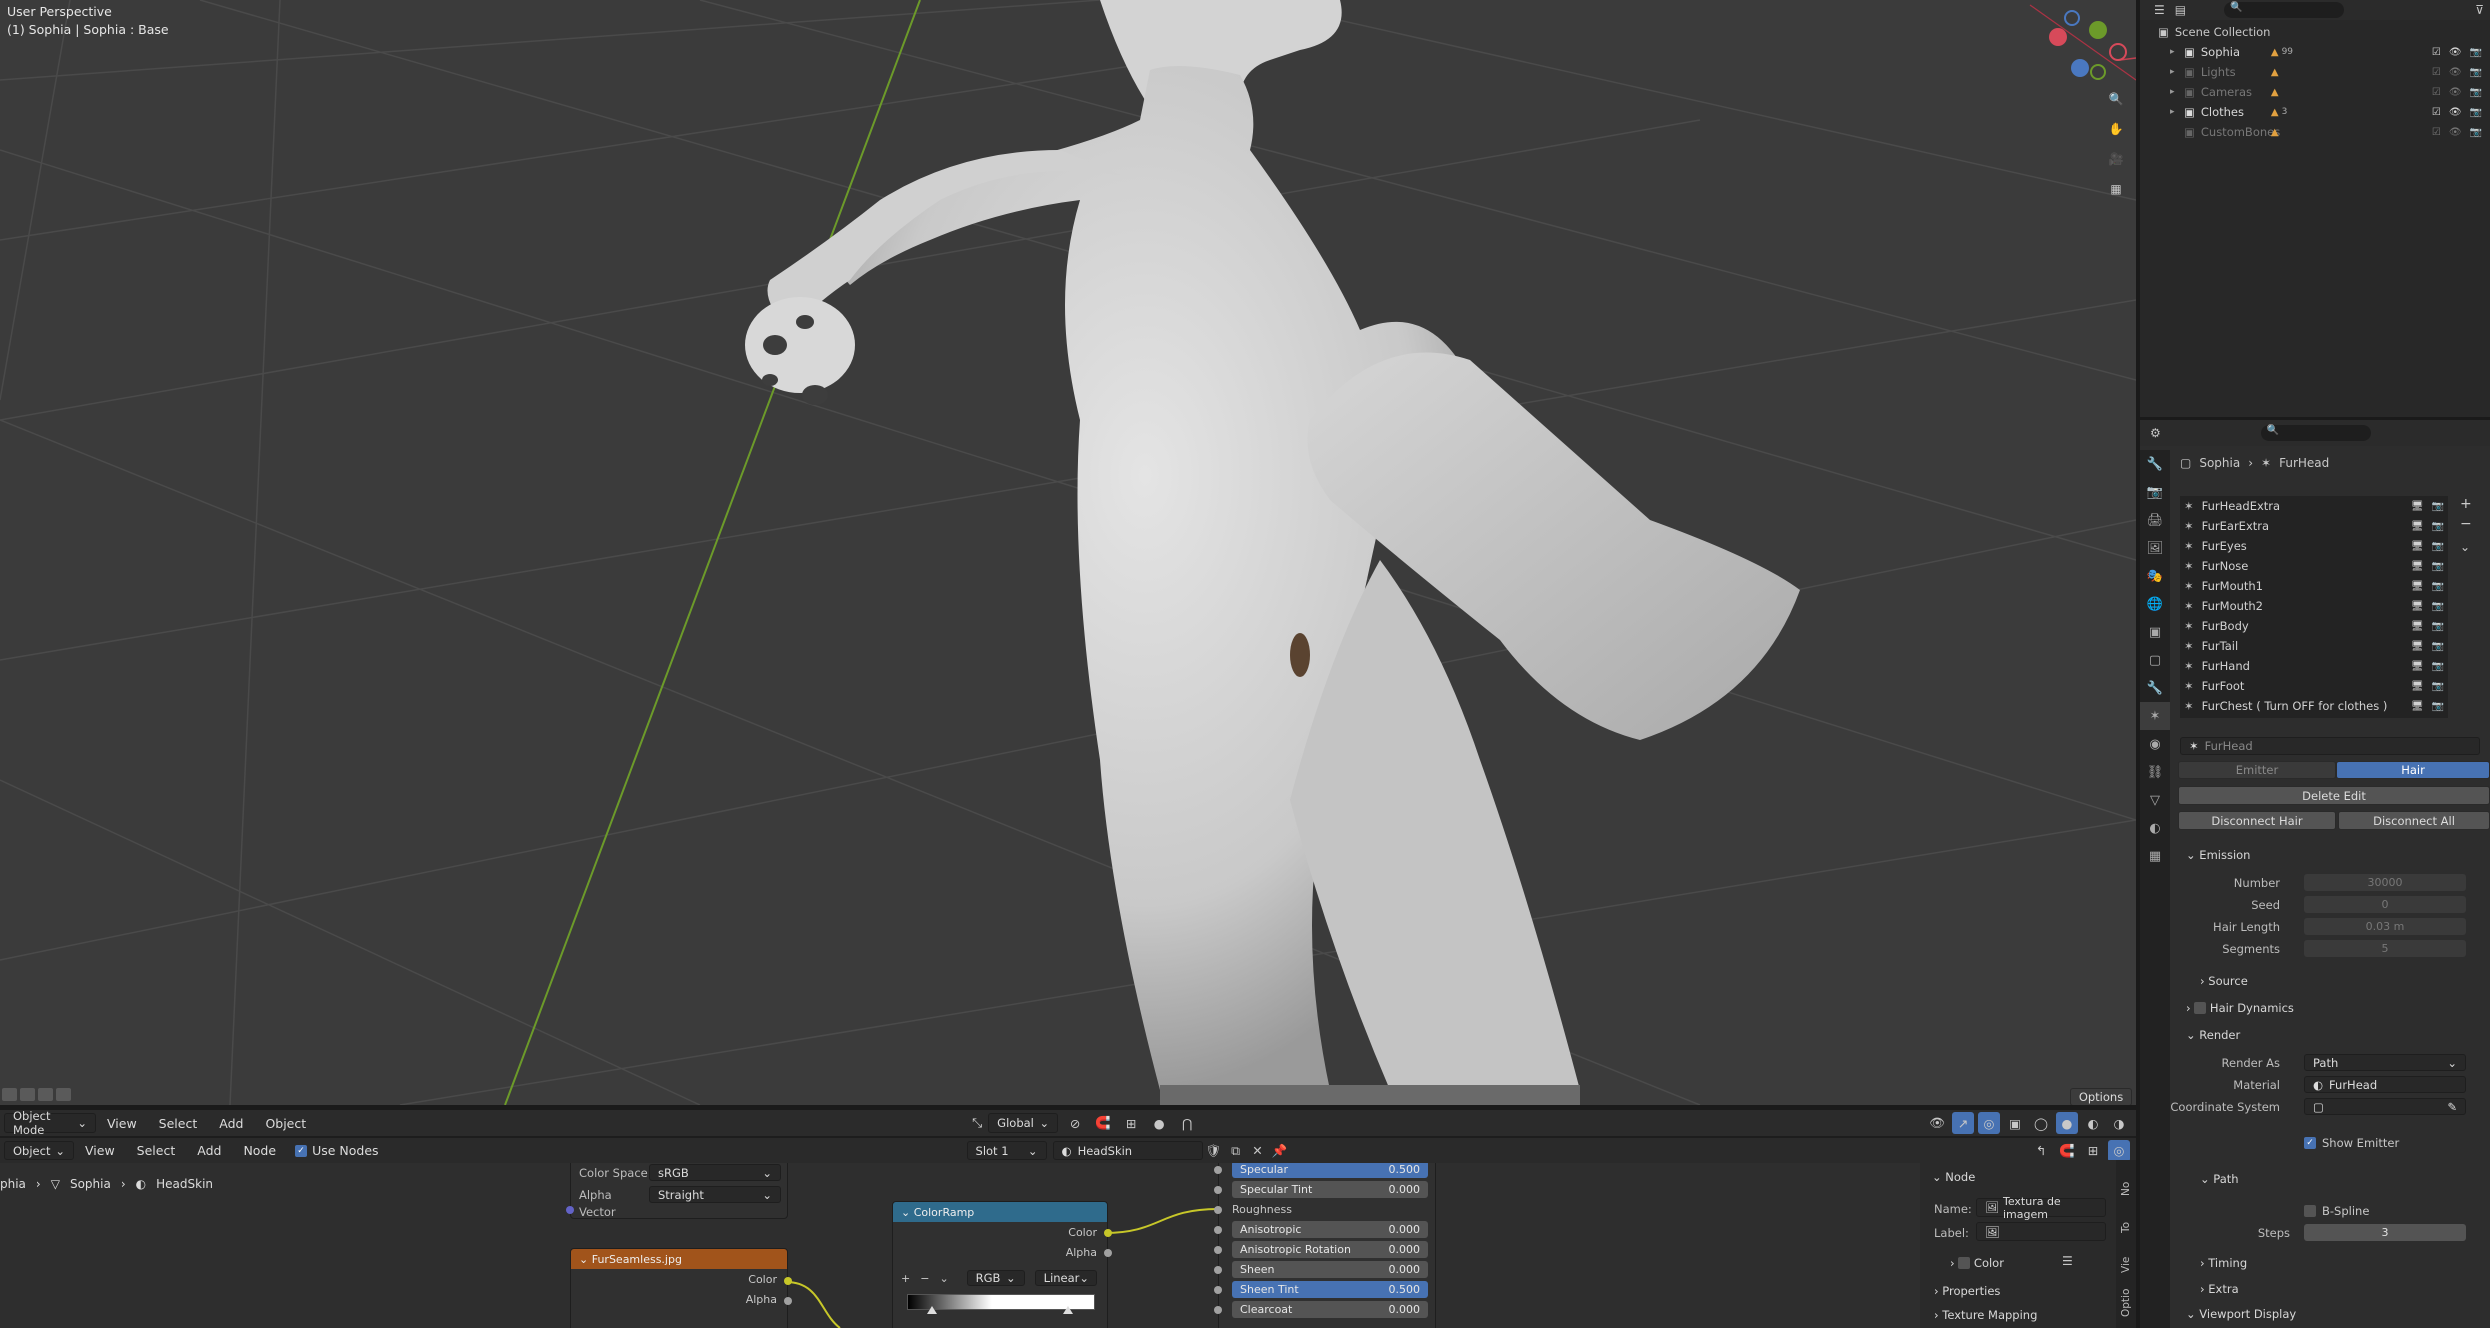  What do you see at coordinates (905, 1278) in the screenshot?
I see `add-stop-icon: +` at bounding box center [905, 1278].